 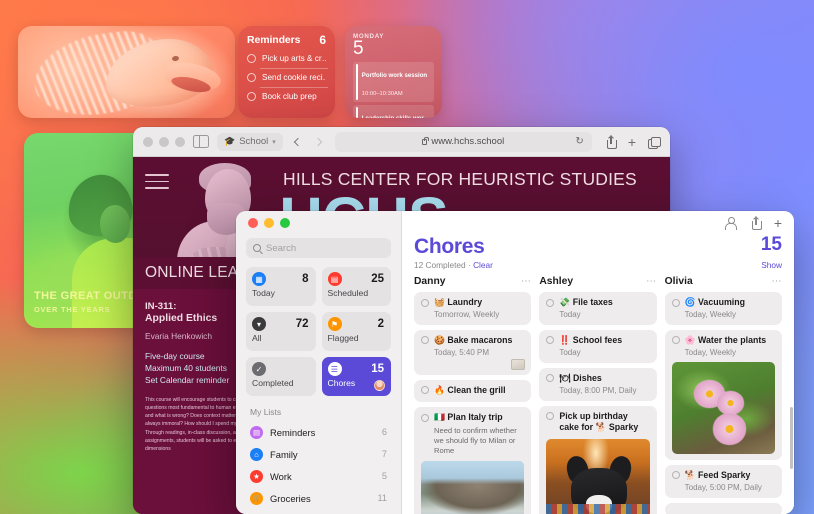 I want to click on smart-list-chores: ☰ 15 Chores, so click(x=356, y=376).